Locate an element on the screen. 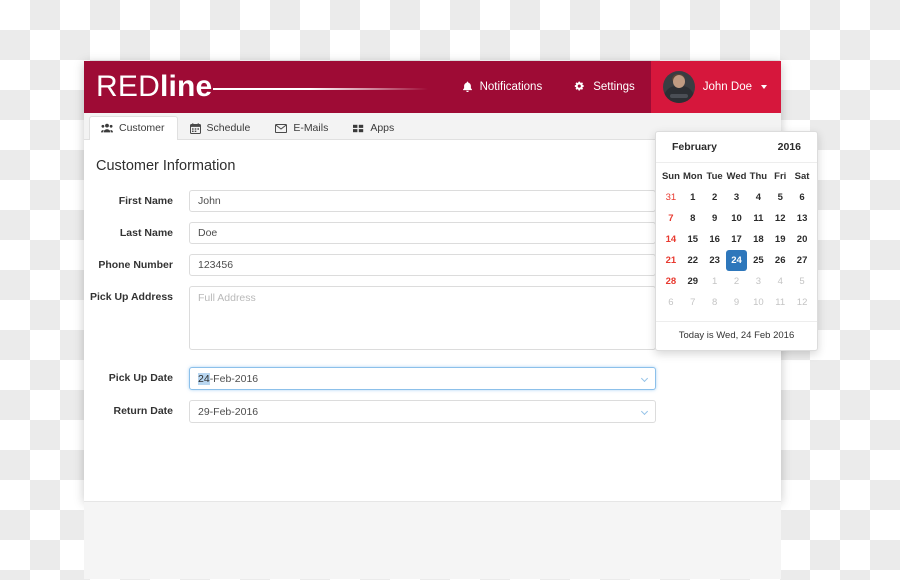  bell-icon is located at coordinates (467, 87).